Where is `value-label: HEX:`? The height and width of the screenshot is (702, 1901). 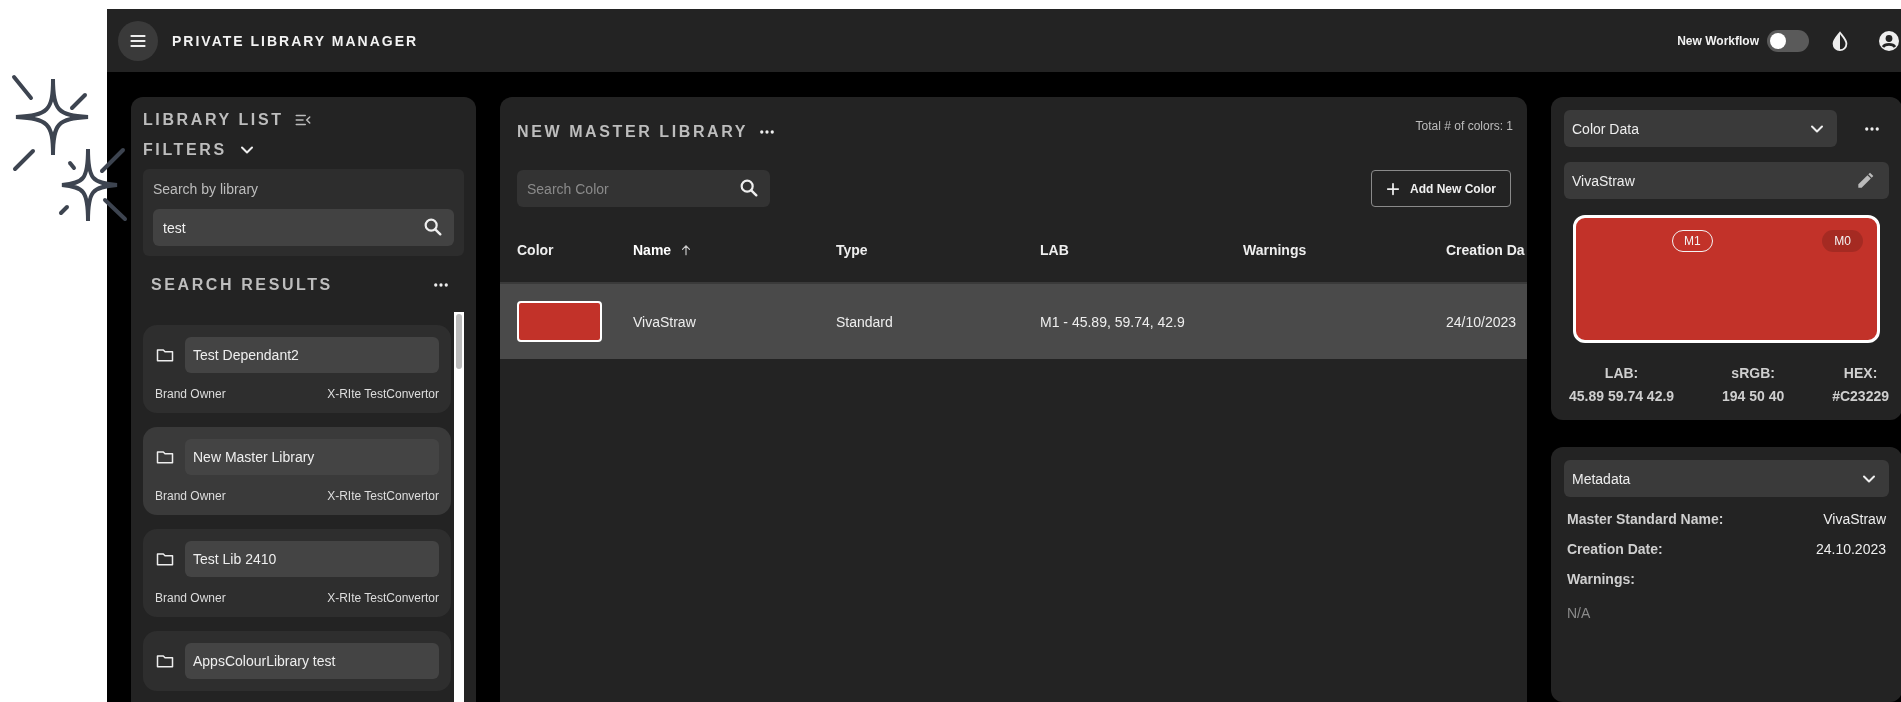
value-label: HEX: is located at coordinates (1860, 373).